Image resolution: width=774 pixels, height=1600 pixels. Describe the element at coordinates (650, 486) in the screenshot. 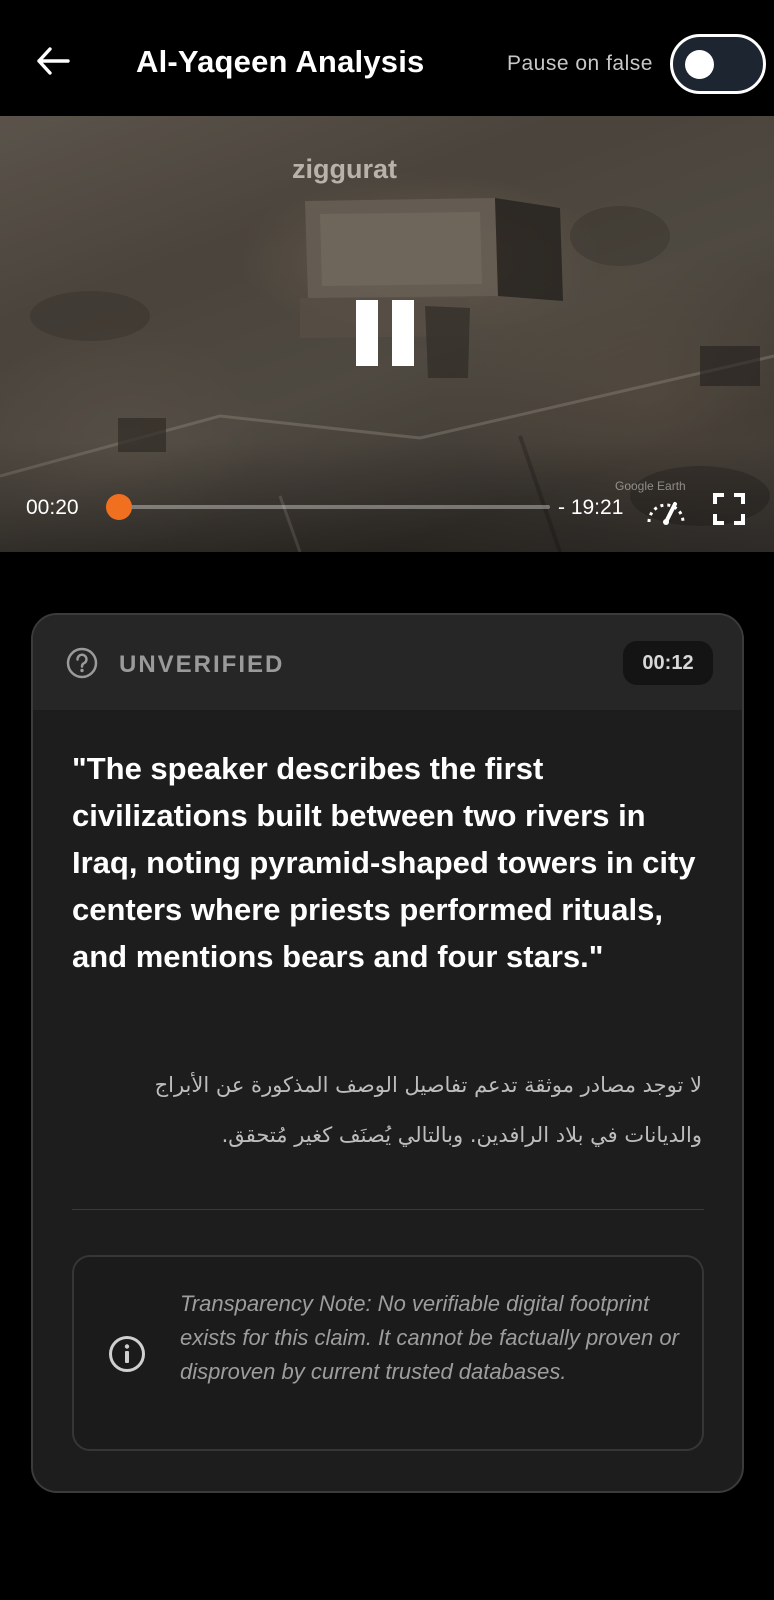

I see `video-watermark: Google Earth` at that location.